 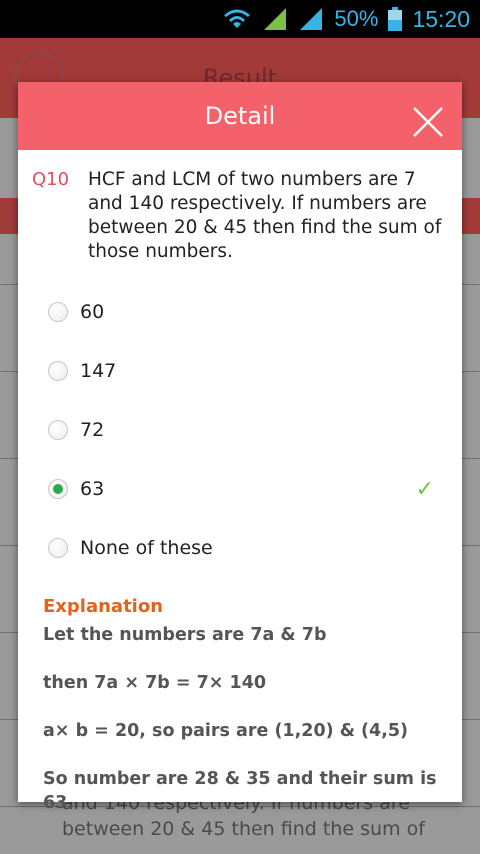 I want to click on clock: 15:20, so click(x=441, y=18).